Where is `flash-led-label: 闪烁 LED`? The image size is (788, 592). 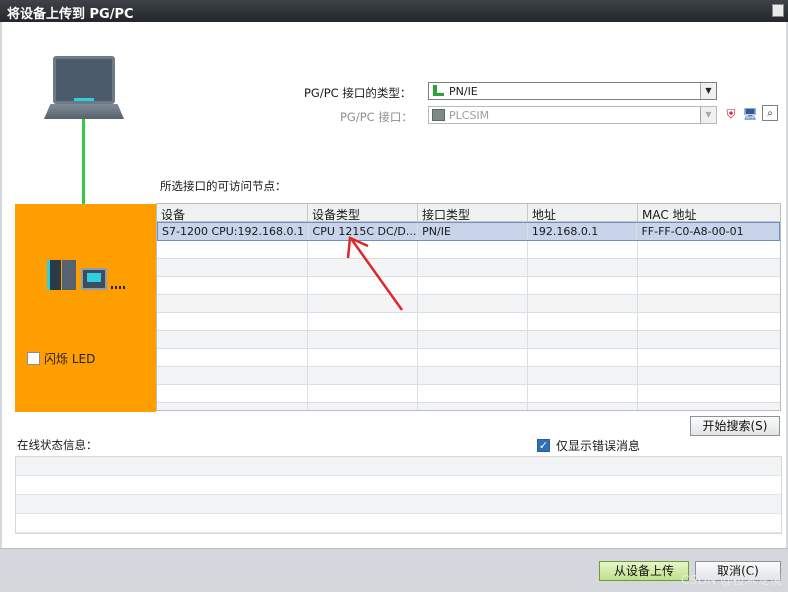
flash-led-label: 闪烁 LED is located at coordinates (70, 359).